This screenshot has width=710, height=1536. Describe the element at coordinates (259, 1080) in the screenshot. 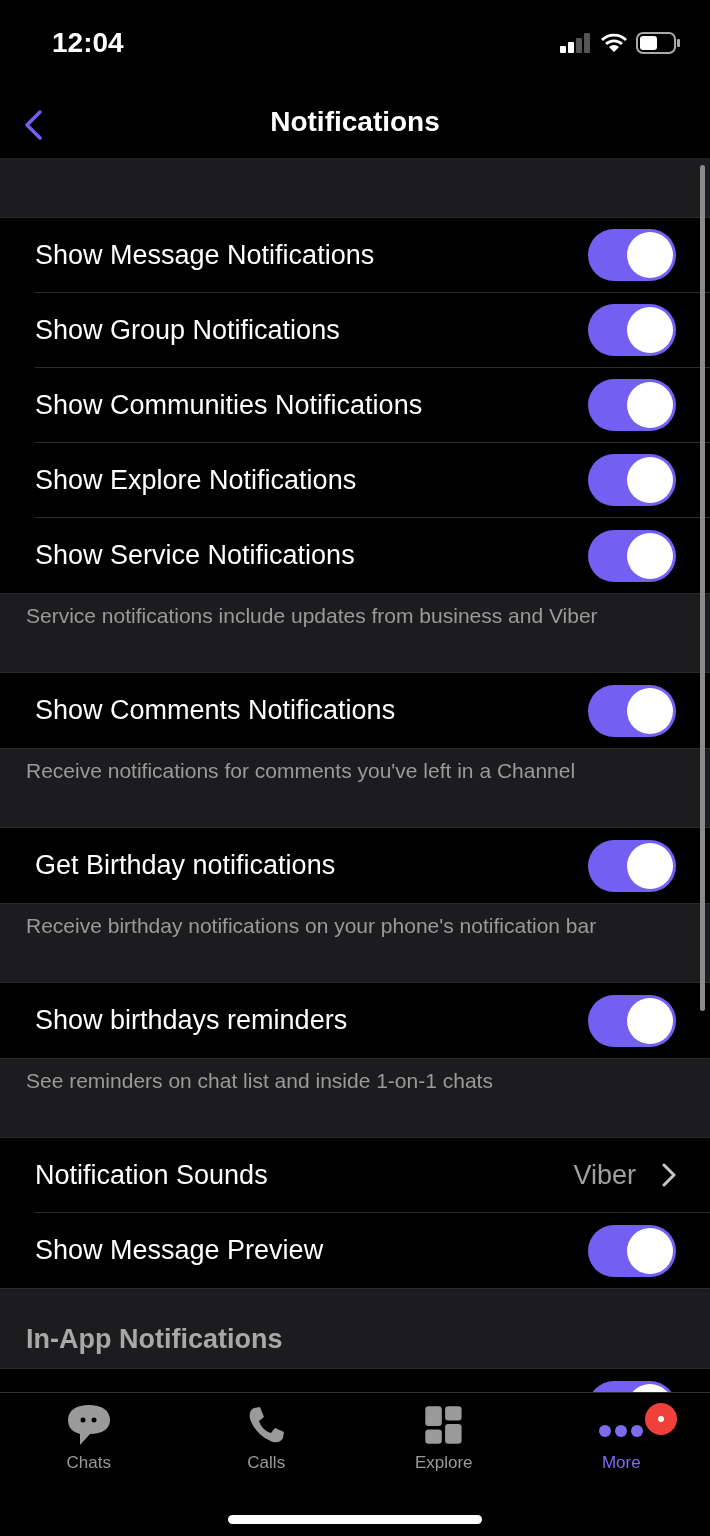

I see `section-footer: See reminders on chat list and inside 1-on-1 chats` at that location.